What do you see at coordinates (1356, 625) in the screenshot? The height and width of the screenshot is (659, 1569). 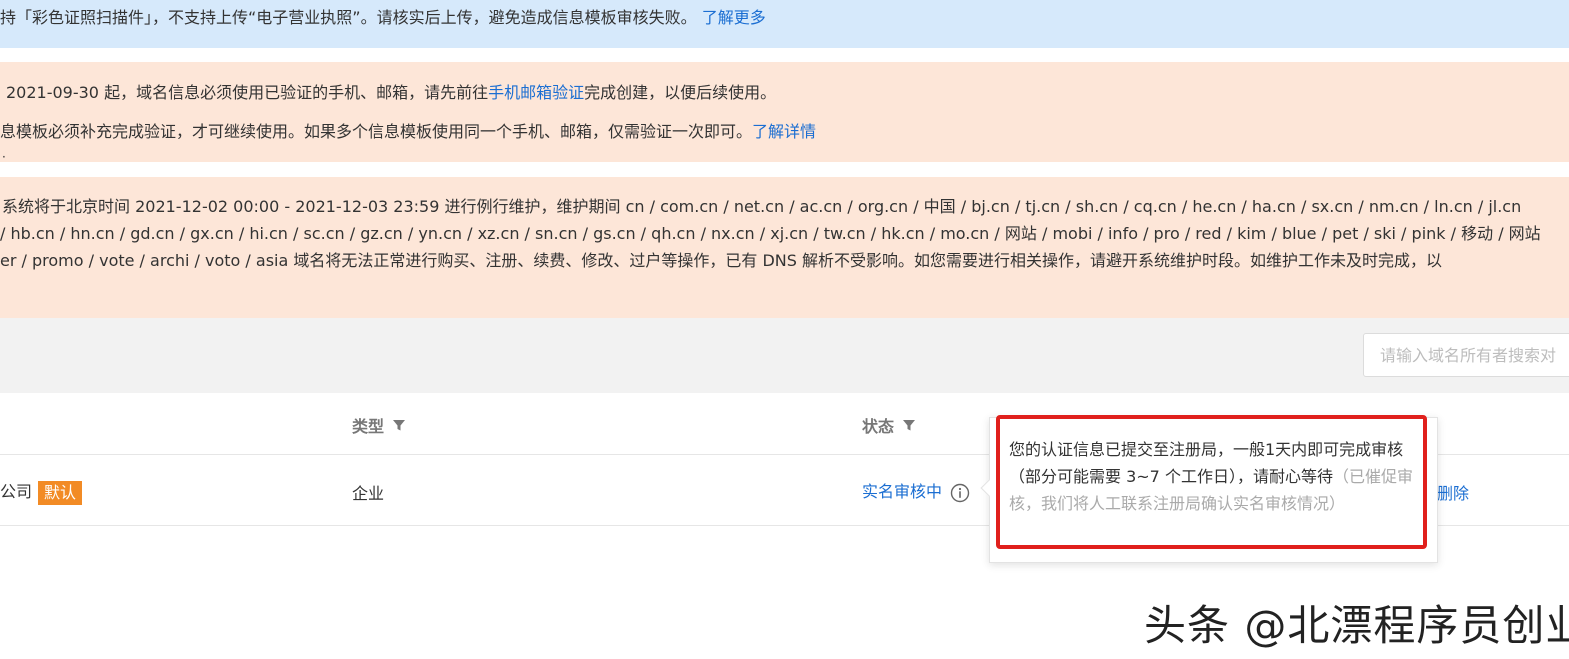 I see `watermark: 头条 @北漂程序员创业` at bounding box center [1356, 625].